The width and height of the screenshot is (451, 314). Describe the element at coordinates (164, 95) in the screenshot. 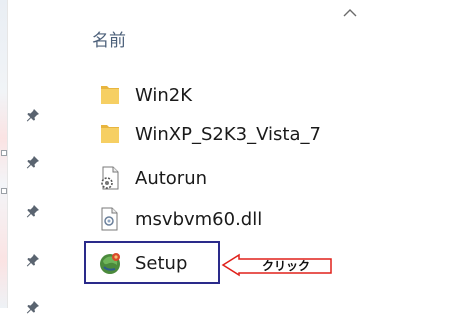

I see `file-name: Win2K` at that location.